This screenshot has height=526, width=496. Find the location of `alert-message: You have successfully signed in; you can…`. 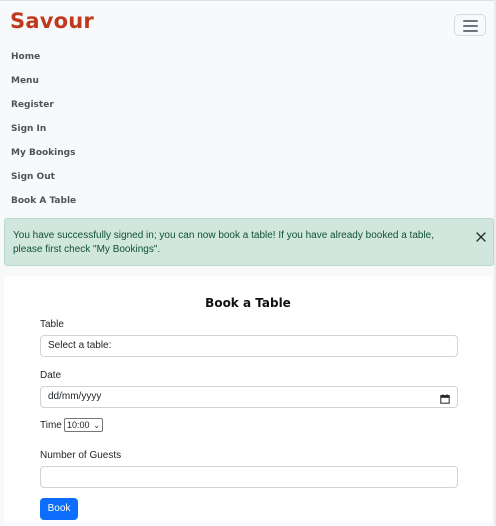

alert-message: You have successfully signed in; you can… is located at coordinates (224, 242).